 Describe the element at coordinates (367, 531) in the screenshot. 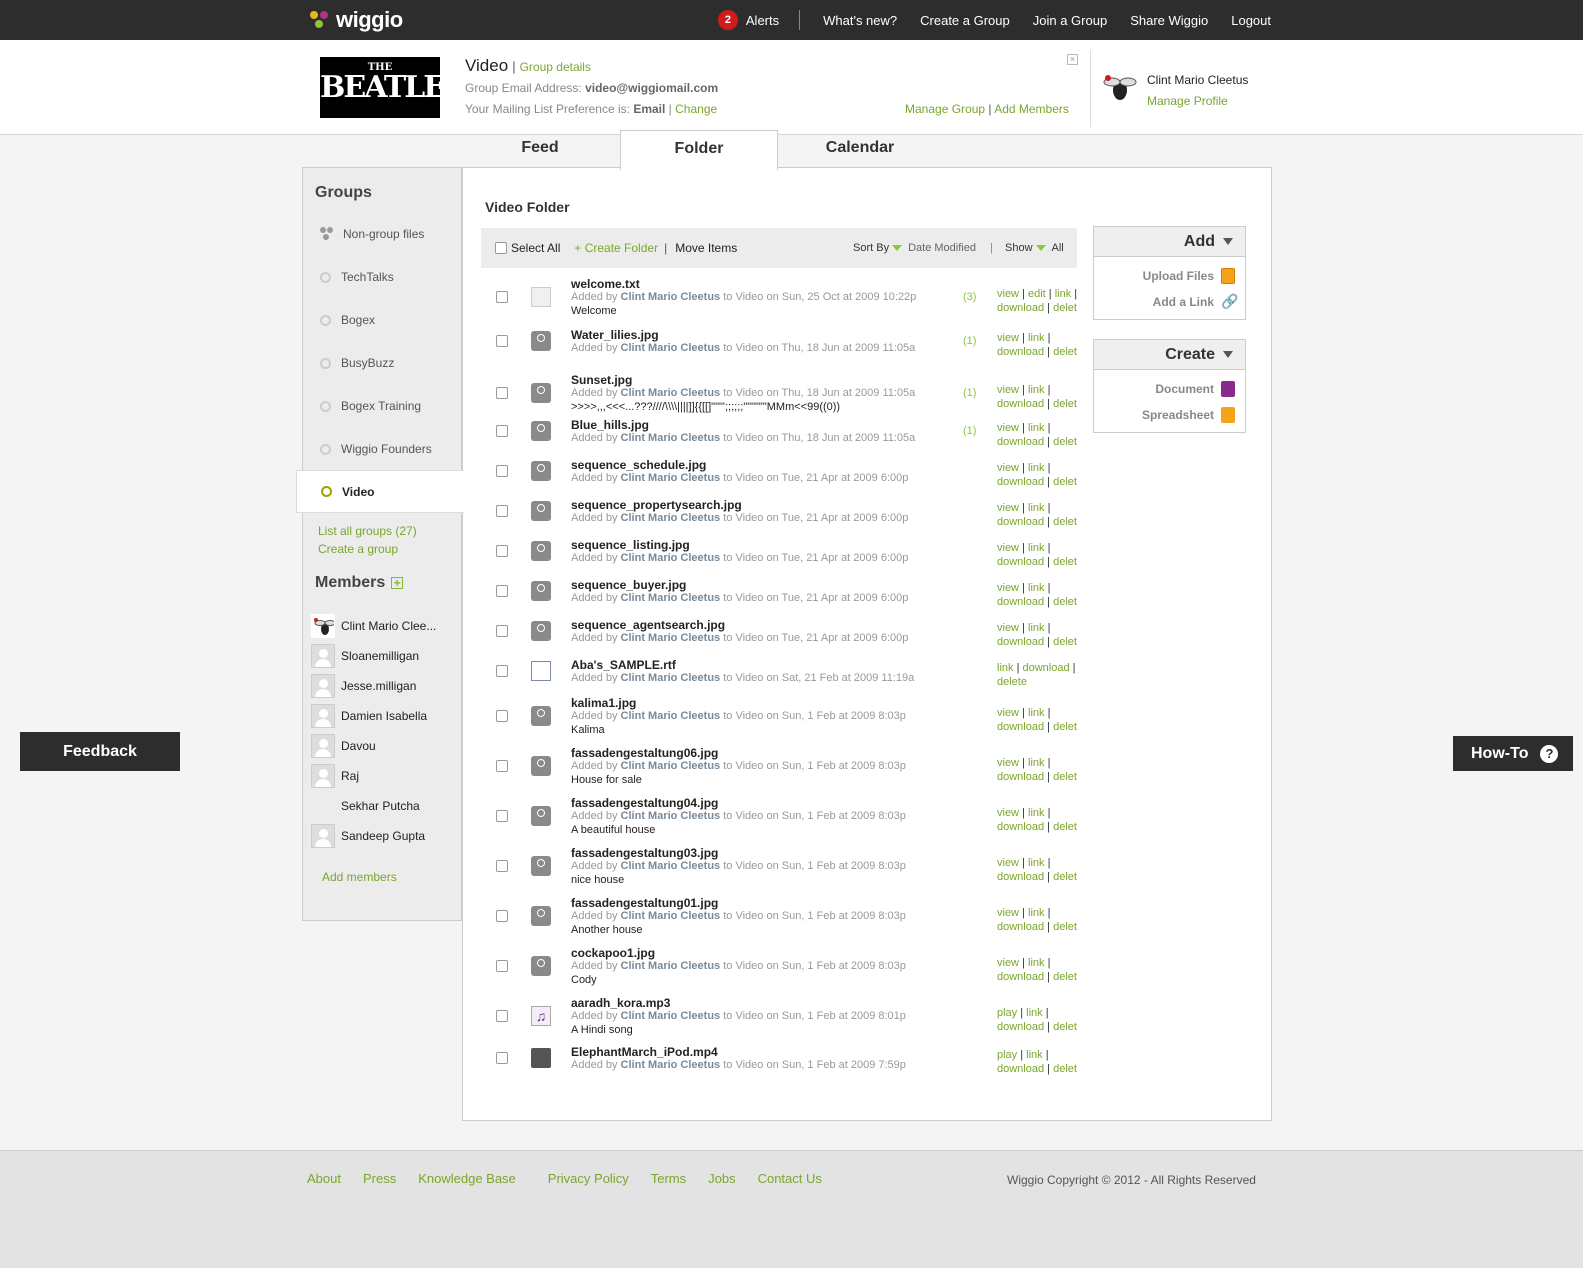

I see `list-all-groups-link: List all groups (27)` at that location.